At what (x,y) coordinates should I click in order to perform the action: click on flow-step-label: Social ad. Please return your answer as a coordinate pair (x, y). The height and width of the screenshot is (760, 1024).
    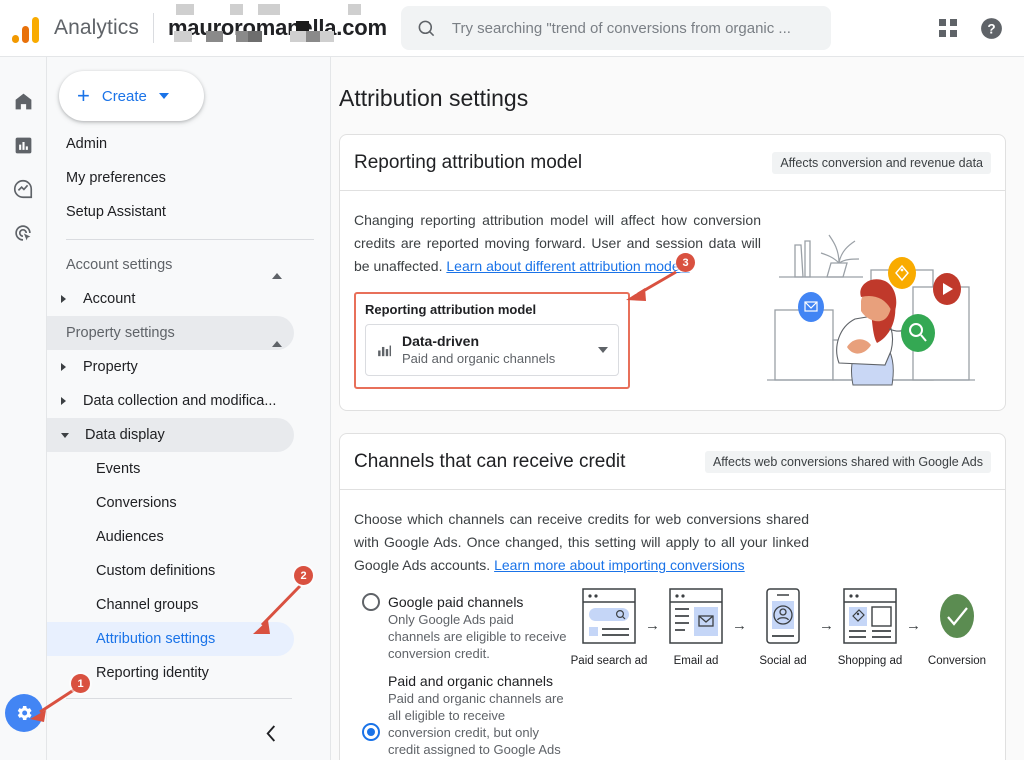
    Looking at the image, I should click on (783, 661).